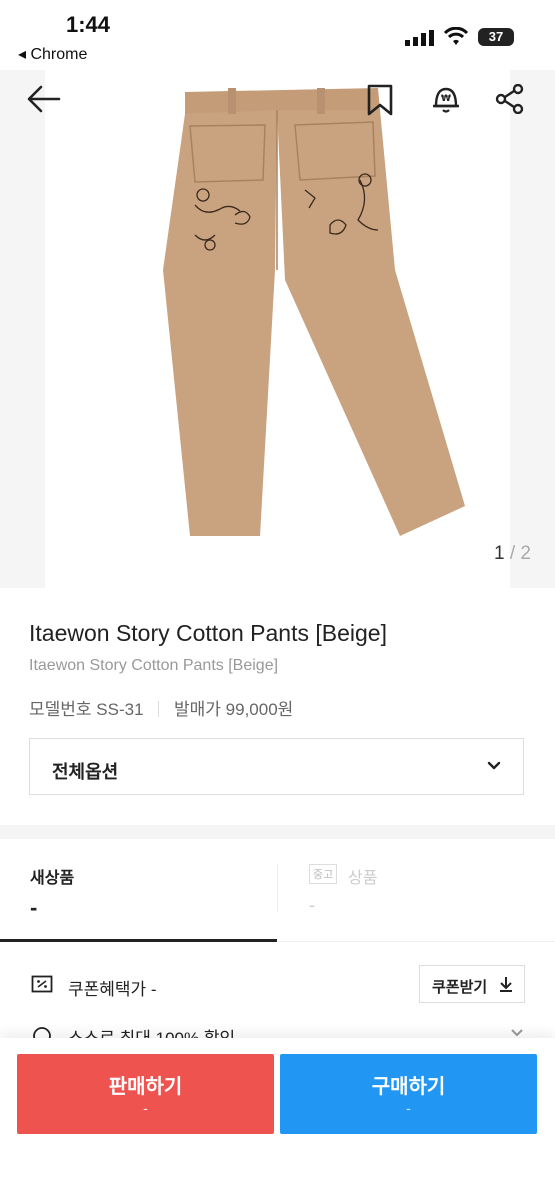 The height and width of the screenshot is (1200, 555). What do you see at coordinates (456, 36) in the screenshot?
I see `wifi-icon` at bounding box center [456, 36].